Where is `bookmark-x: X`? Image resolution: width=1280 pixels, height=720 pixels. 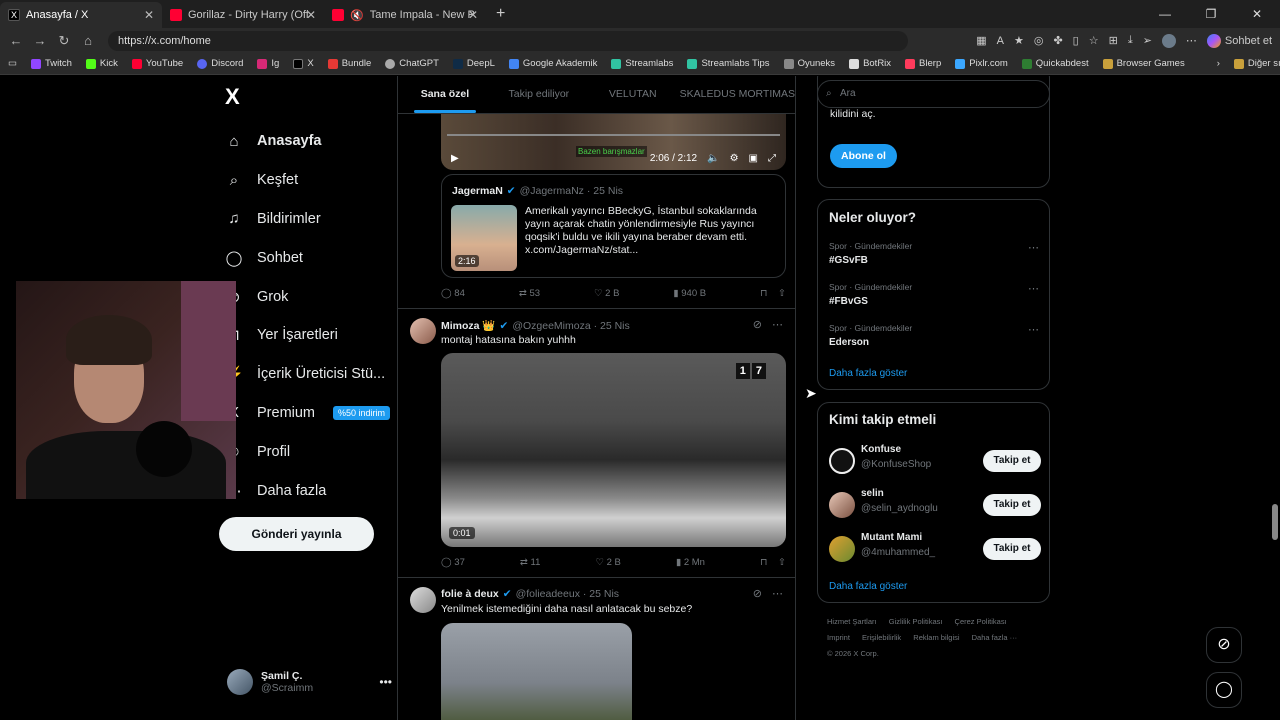 bookmark-x: X is located at coordinates (303, 63).